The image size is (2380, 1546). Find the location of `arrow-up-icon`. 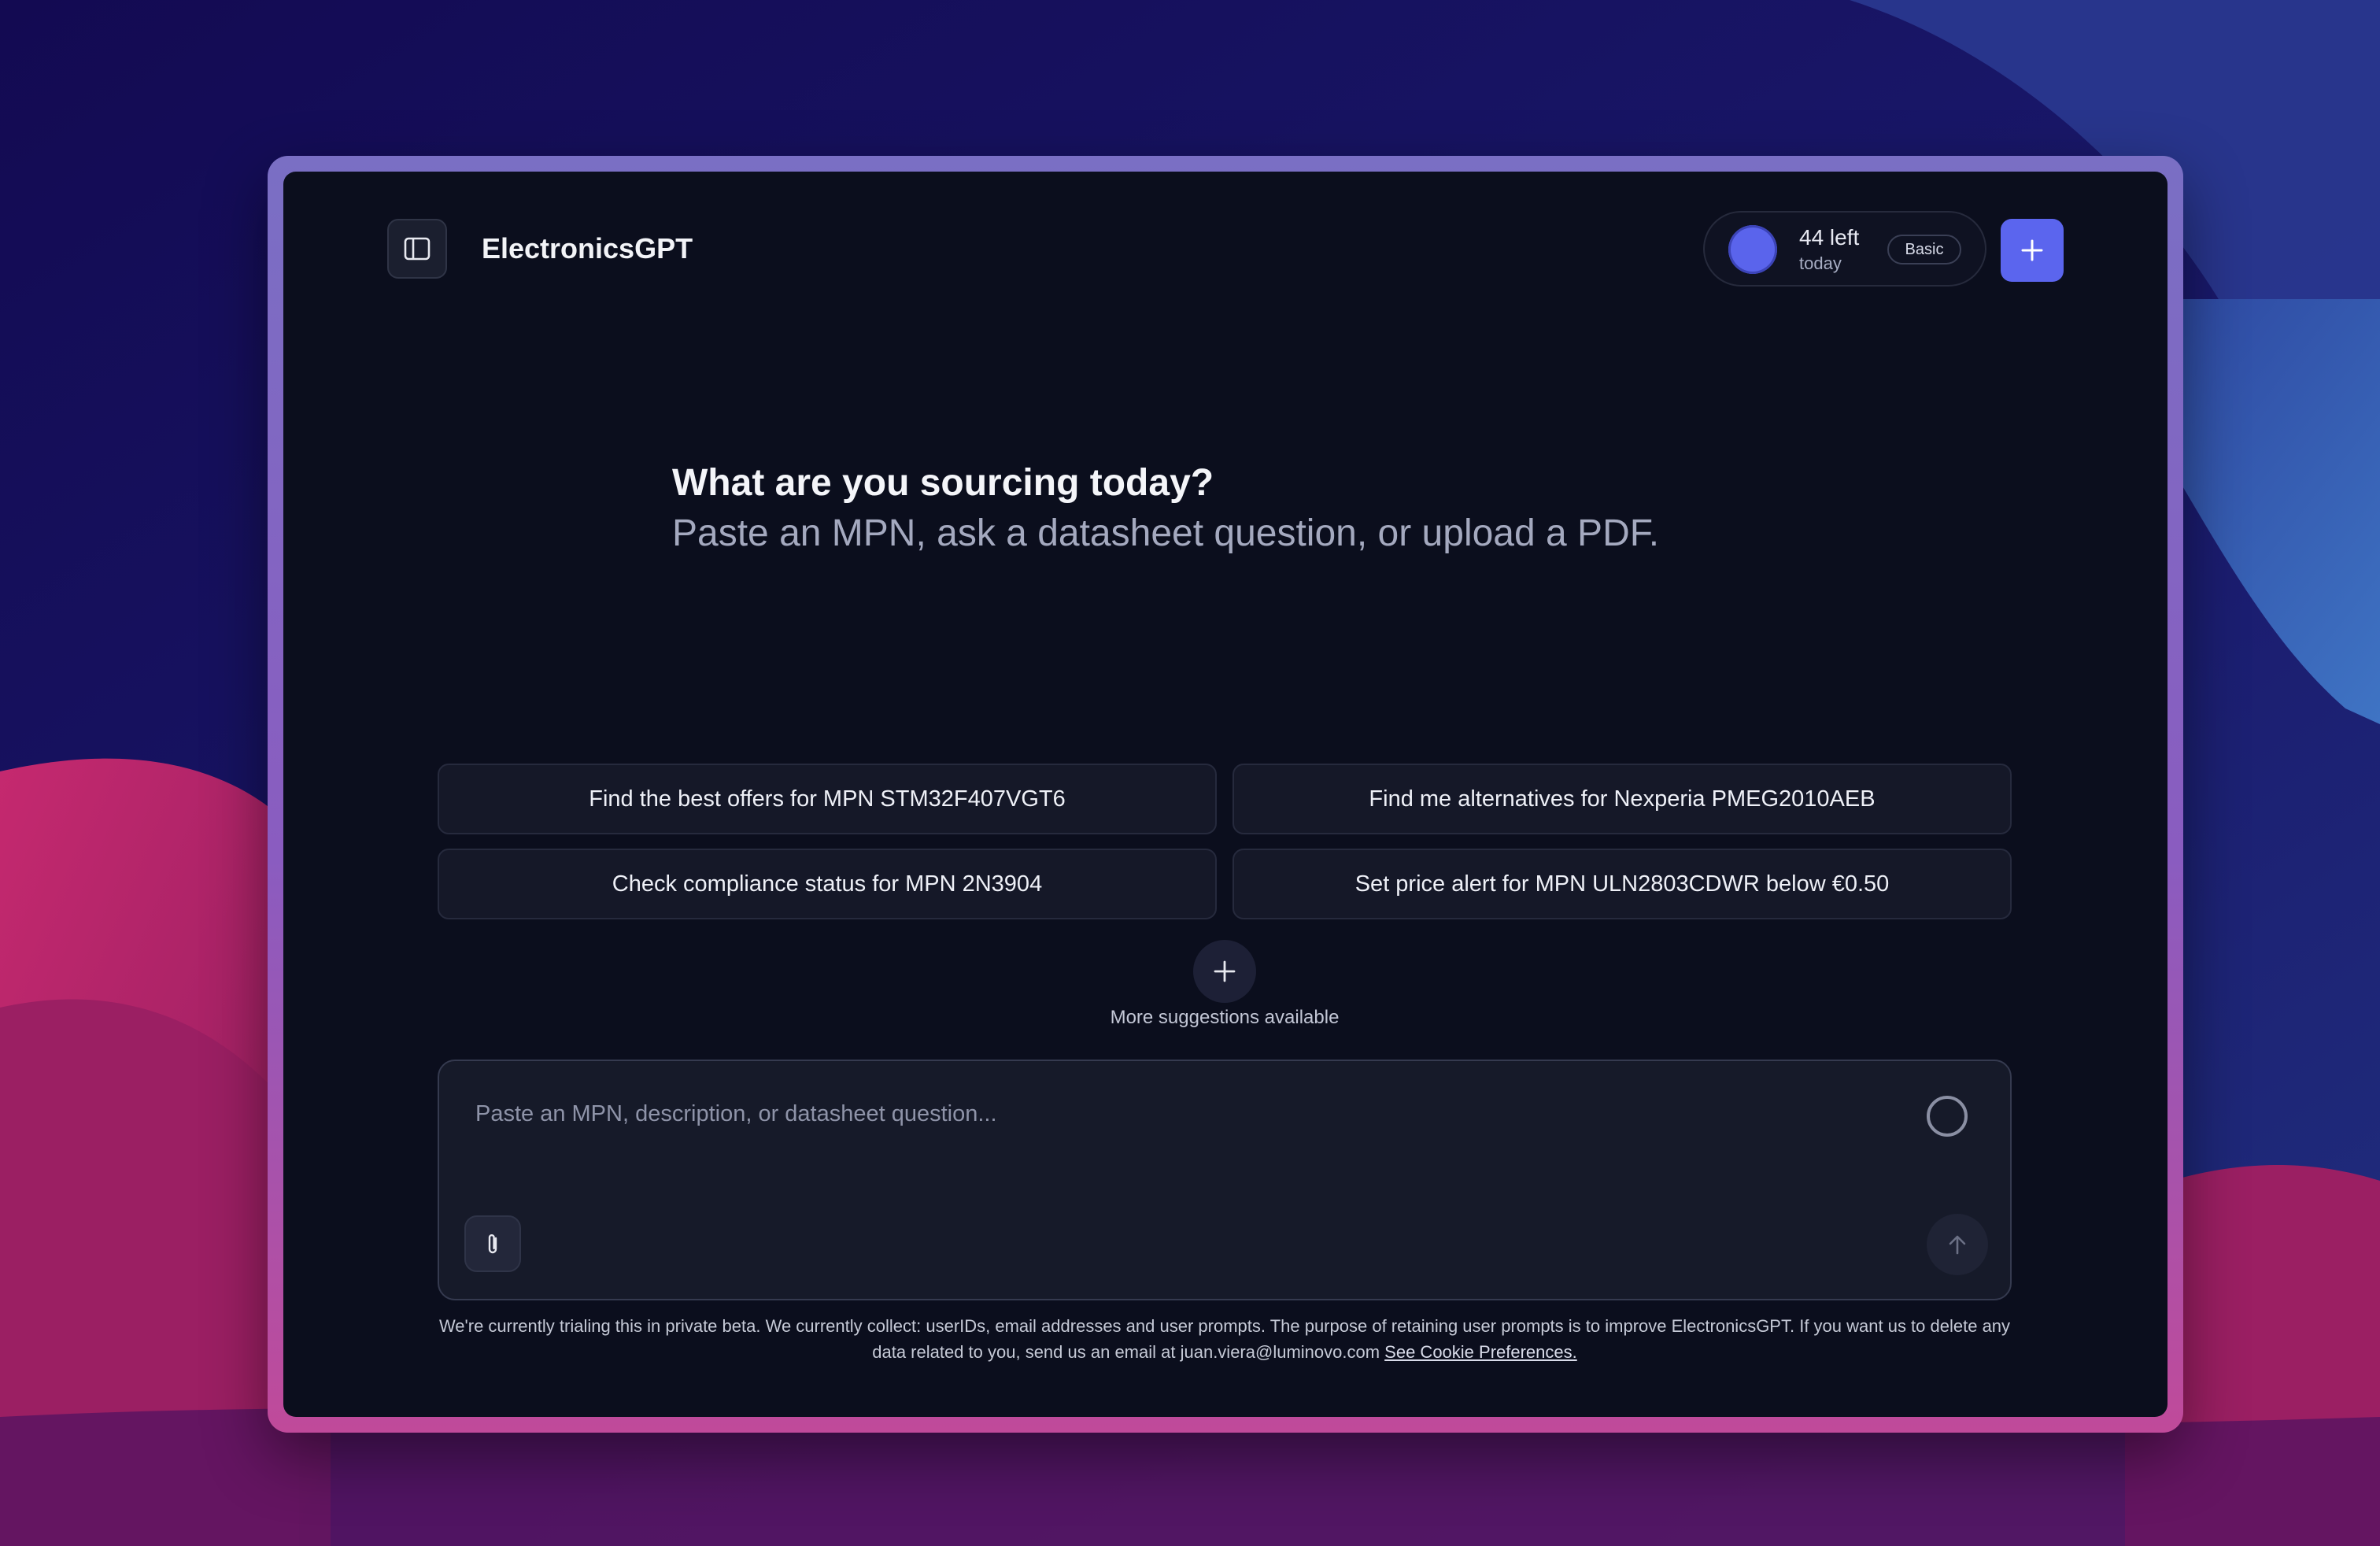

arrow-up-icon is located at coordinates (1957, 1245).